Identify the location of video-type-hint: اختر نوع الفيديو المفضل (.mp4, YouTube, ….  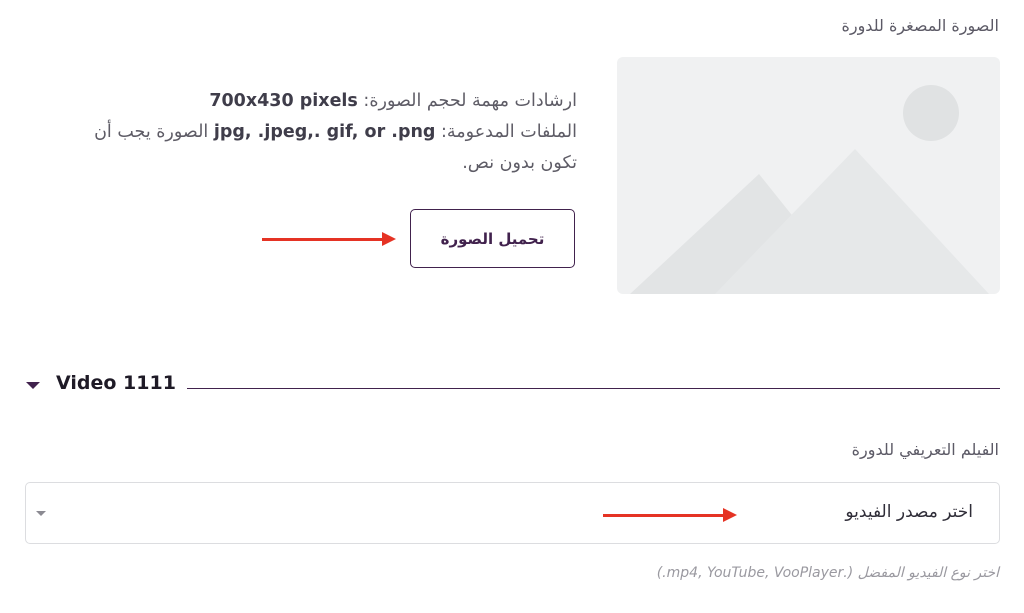
(827, 573).